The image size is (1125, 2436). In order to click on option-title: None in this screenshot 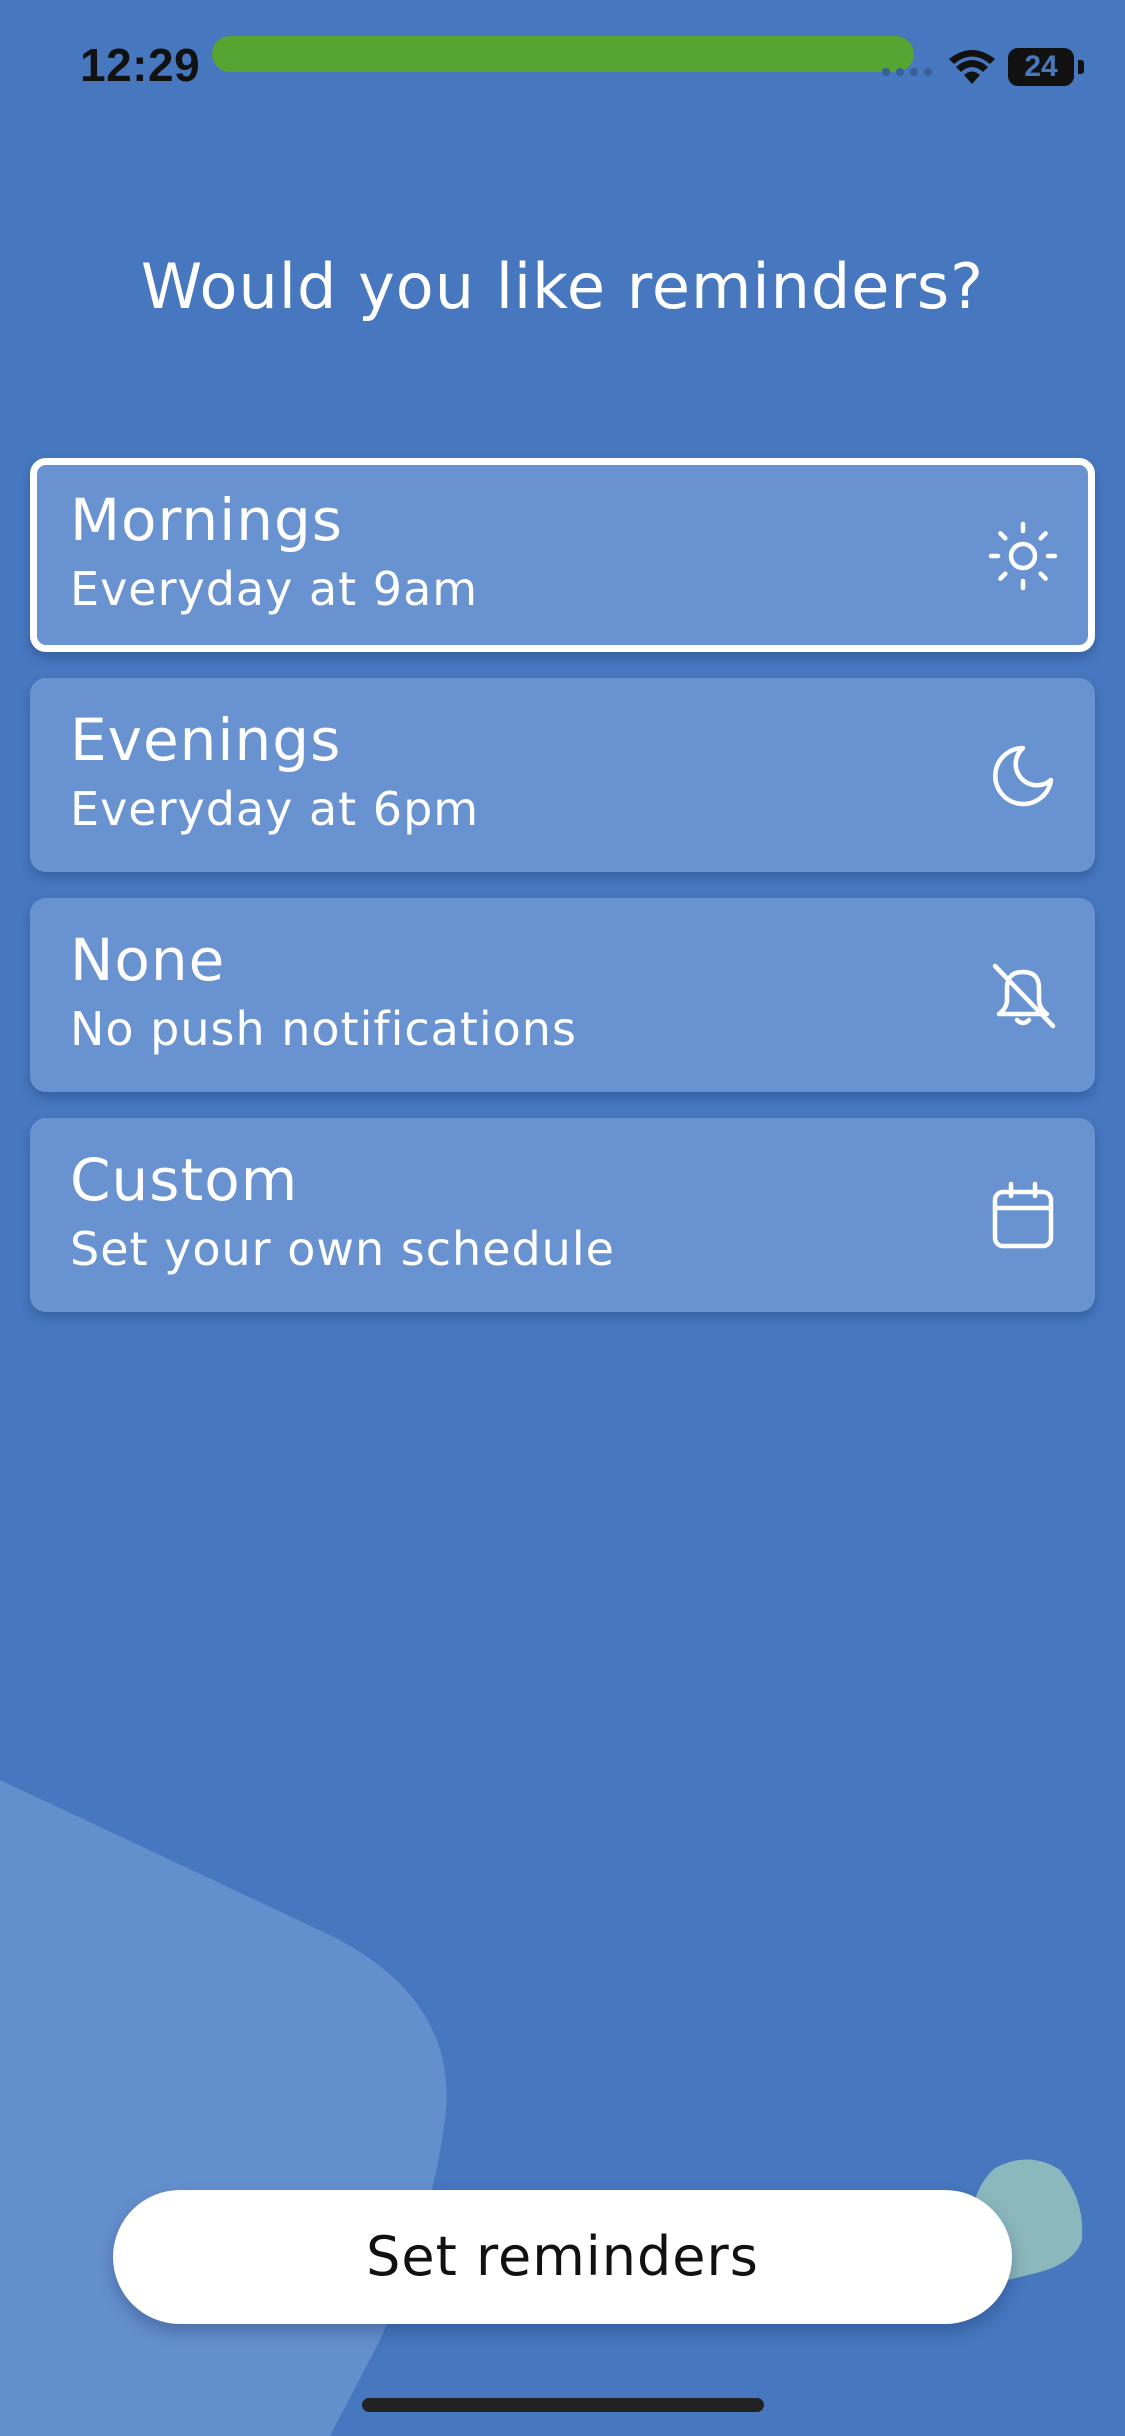, I will do `click(148, 960)`.